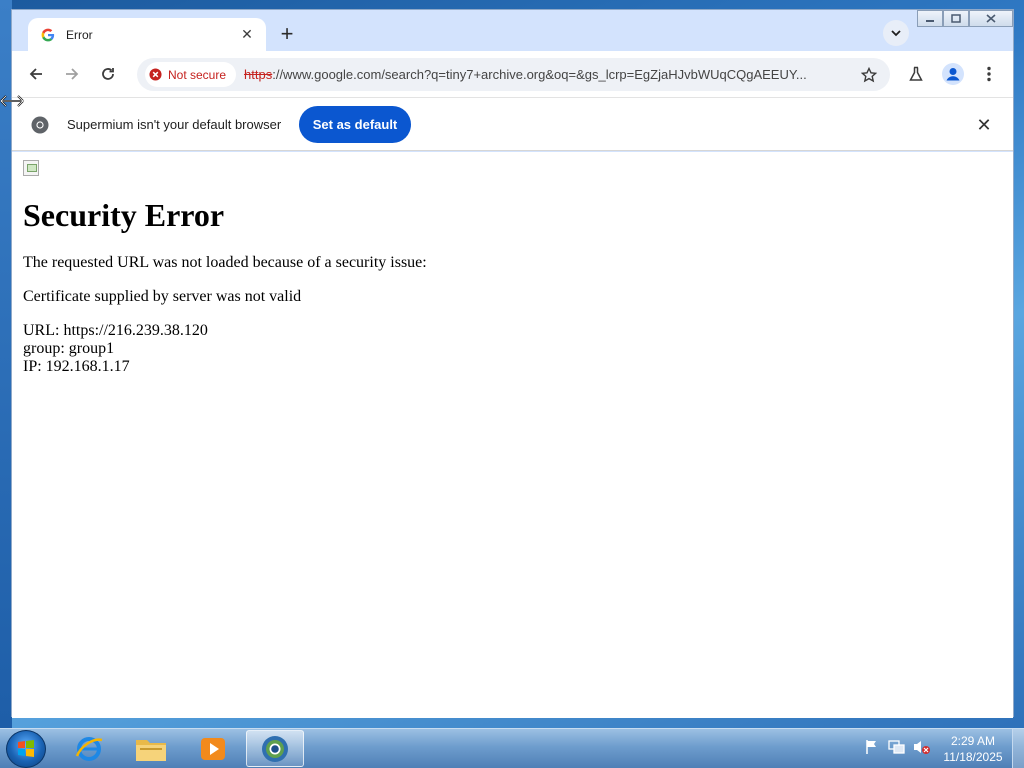 The width and height of the screenshot is (1024, 768). I want to click on resize-cursor-icon, so click(12, 103).